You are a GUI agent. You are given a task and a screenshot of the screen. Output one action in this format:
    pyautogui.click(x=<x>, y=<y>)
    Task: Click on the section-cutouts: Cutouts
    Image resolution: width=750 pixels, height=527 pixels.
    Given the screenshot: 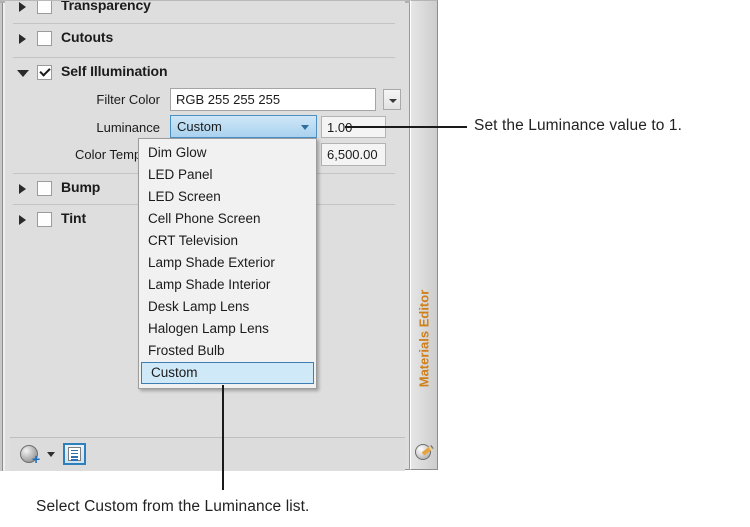 What is the action you would take?
    pyautogui.click(x=205, y=39)
    